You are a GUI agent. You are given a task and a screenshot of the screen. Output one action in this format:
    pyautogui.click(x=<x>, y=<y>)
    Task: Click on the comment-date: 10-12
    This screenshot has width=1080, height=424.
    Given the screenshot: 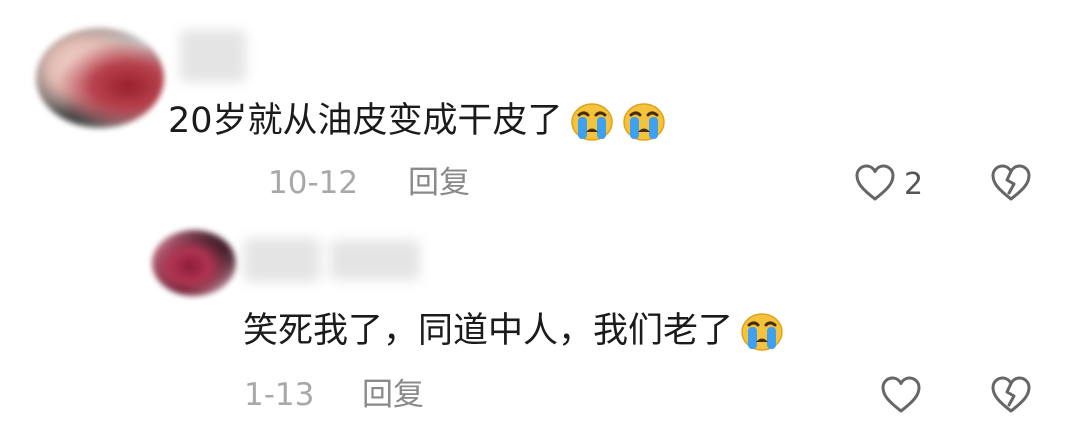 What is the action you would take?
    pyautogui.click(x=313, y=183)
    